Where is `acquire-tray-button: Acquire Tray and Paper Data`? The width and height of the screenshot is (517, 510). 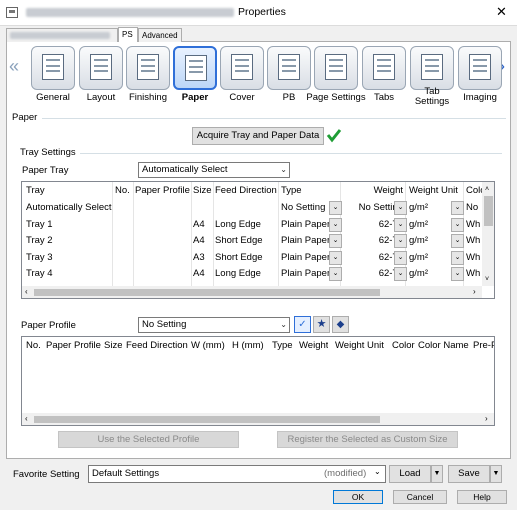 acquire-tray-button: Acquire Tray and Paper Data is located at coordinates (258, 136).